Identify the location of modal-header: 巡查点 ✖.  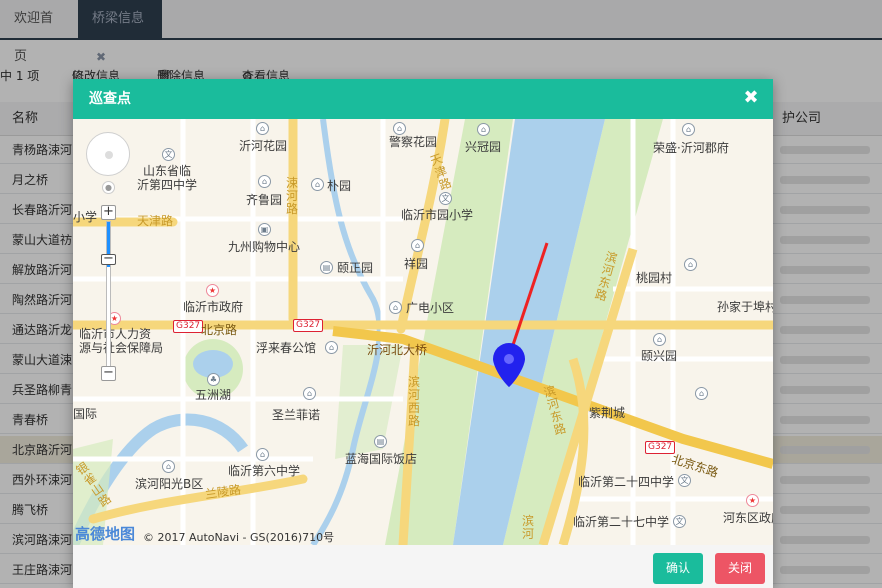
(423, 99).